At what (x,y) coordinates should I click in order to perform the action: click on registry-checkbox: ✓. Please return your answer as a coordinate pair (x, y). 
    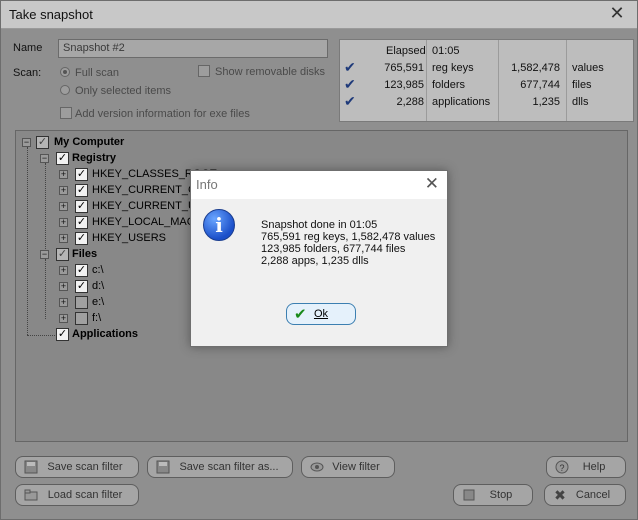
    Looking at the image, I should click on (62, 158).